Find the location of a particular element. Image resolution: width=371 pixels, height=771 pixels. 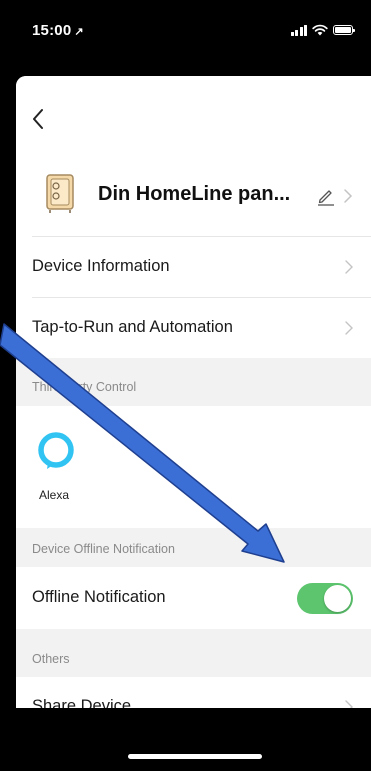

wifi-icon is located at coordinates (320, 30).